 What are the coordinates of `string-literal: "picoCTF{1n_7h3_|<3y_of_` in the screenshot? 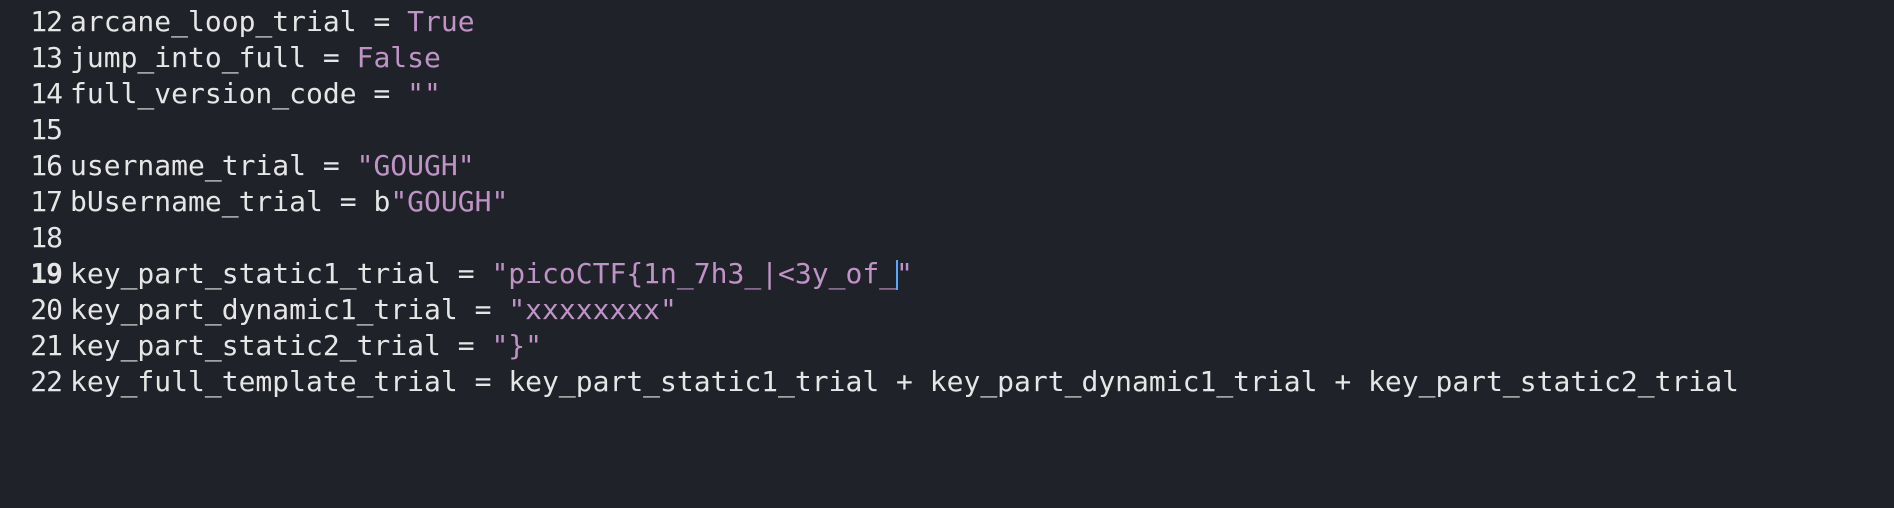 It's located at (694, 273).